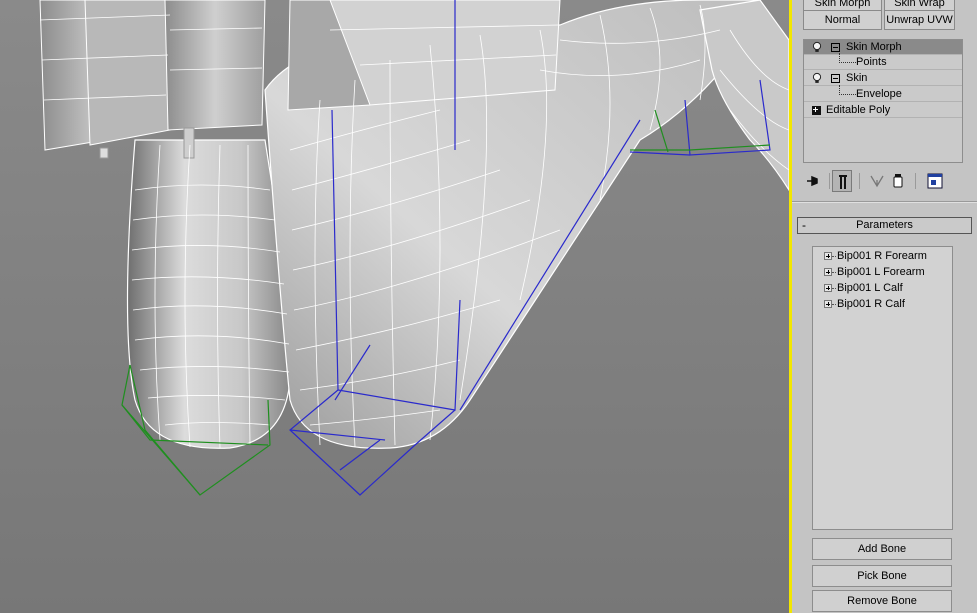 The height and width of the screenshot is (613, 977). I want to click on stack-item-skin-morph: Skin Morph, so click(883, 47).